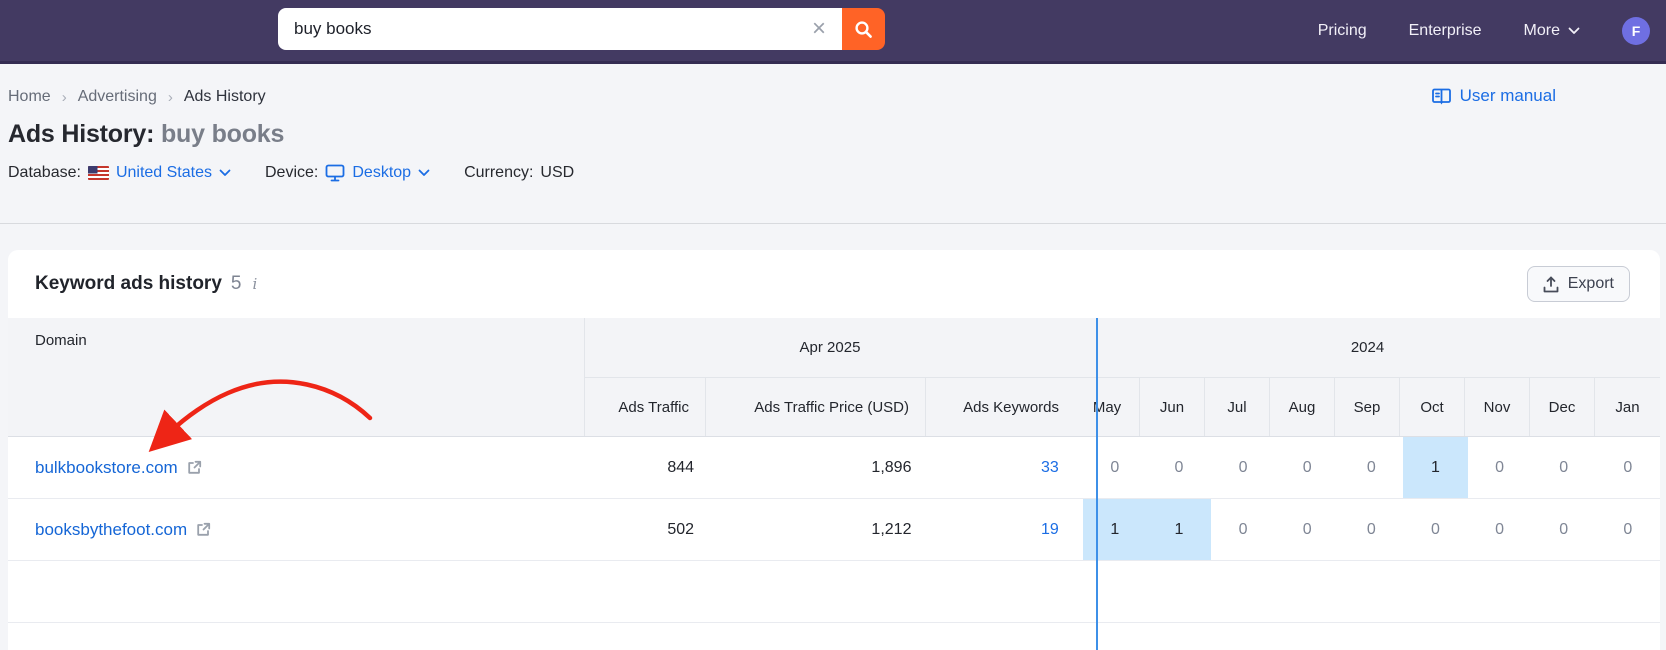 The height and width of the screenshot is (650, 1666). Describe the element at coordinates (296, 377) in the screenshot. I see `column-header-domain: Domain` at that location.